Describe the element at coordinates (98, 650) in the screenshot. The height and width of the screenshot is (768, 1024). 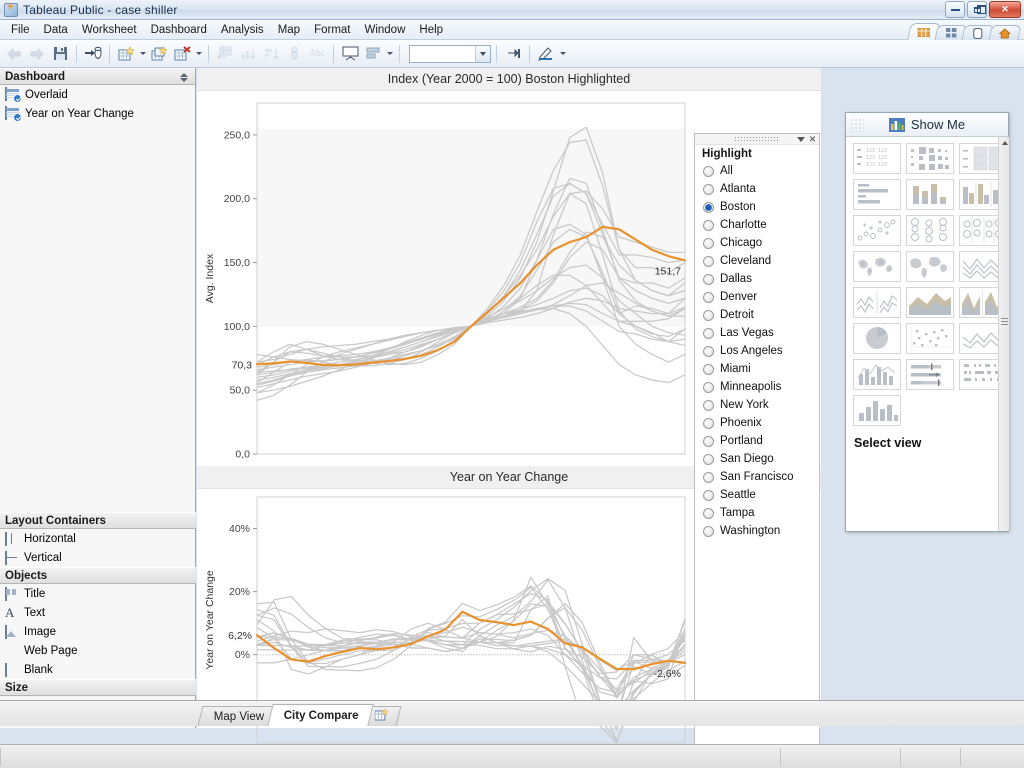
I see `object-web-page: Web Page` at that location.